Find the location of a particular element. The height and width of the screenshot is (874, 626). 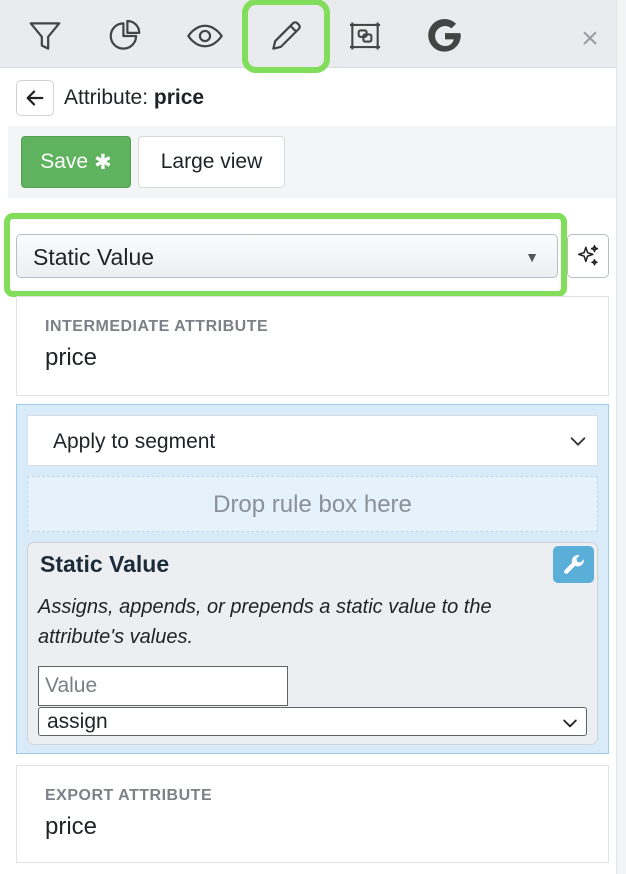

filter-icon is located at coordinates (45, 36).